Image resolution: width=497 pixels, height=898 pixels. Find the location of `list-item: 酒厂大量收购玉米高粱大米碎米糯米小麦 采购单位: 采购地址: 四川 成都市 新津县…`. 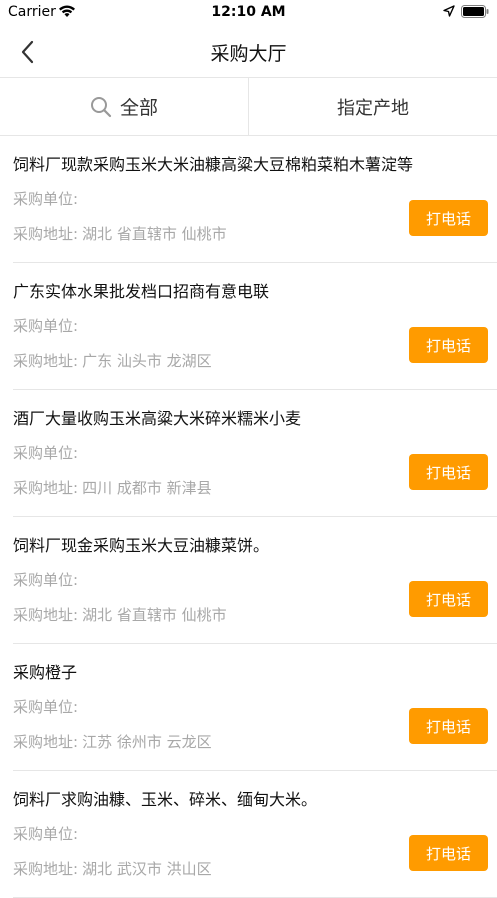

list-item: 酒厂大量收购玉米高粱大米碎米糯米小麦 采购单位: 采购地址: 四川 成都市 新津县… is located at coordinates (255, 453).